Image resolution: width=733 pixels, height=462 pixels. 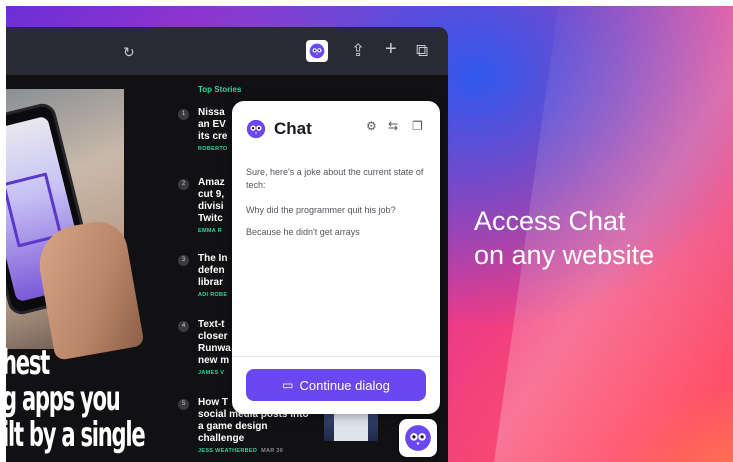 What do you see at coordinates (321, 210) in the screenshot?
I see `chat-message: Why did the programmer quit his job?` at bounding box center [321, 210].